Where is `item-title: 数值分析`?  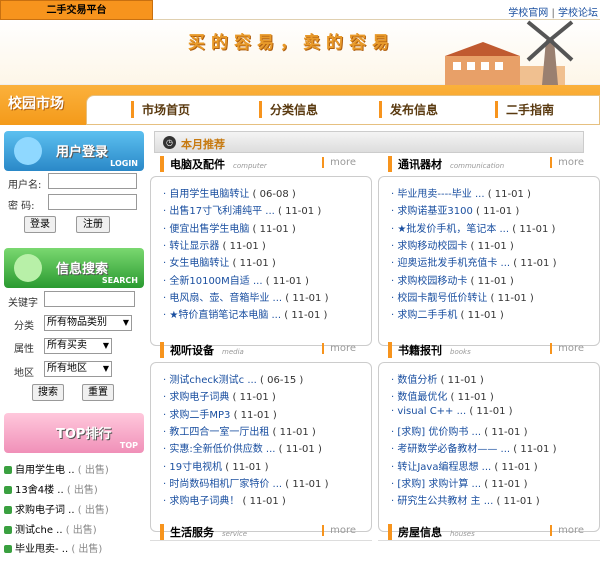 item-title: 数值分析 is located at coordinates (417, 380).